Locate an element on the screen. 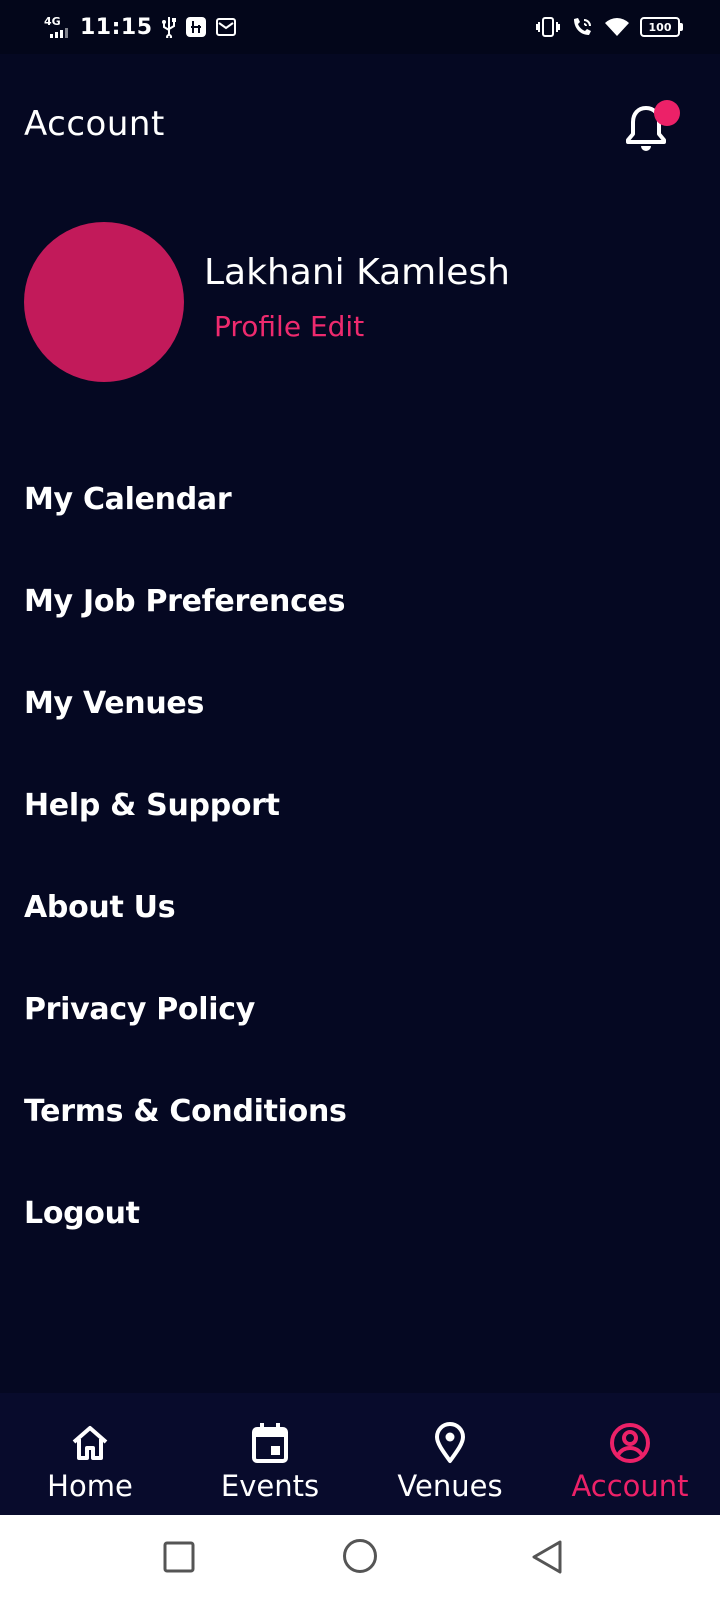 Image resolution: width=720 pixels, height=1600 pixels. home-icon is located at coordinates (90, 1443).